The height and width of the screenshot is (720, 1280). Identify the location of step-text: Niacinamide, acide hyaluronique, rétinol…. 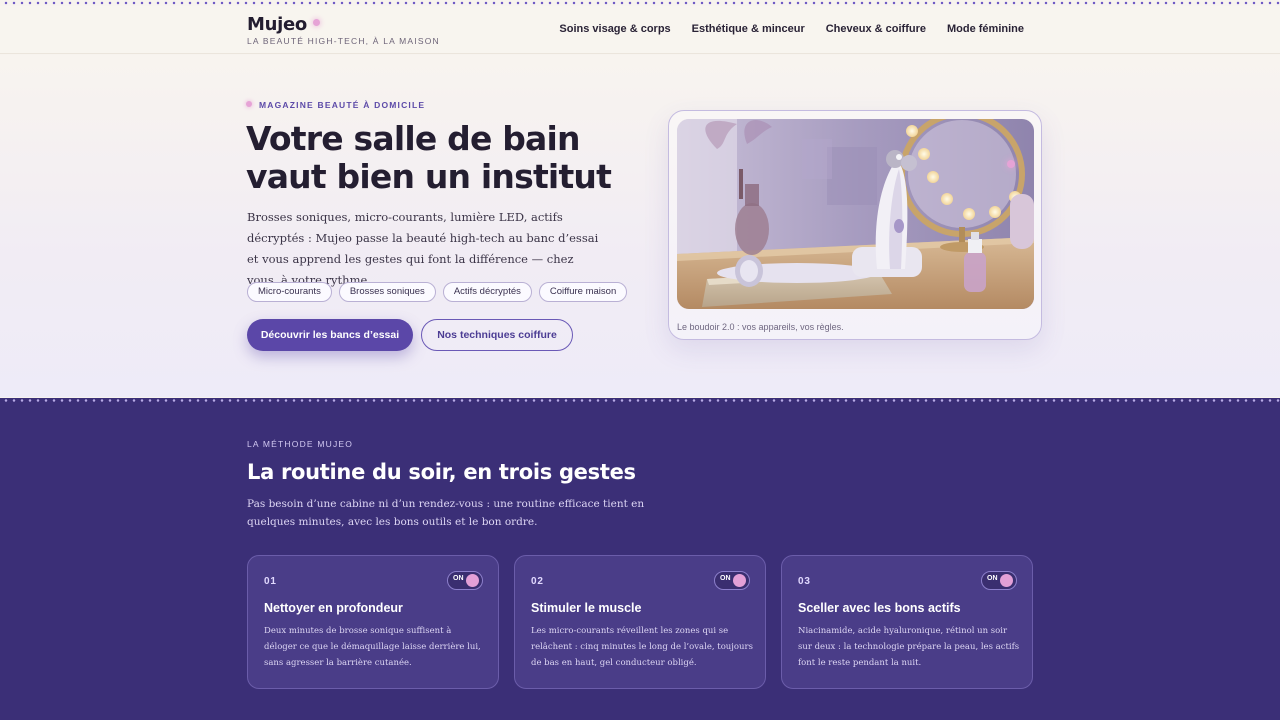
(909, 647).